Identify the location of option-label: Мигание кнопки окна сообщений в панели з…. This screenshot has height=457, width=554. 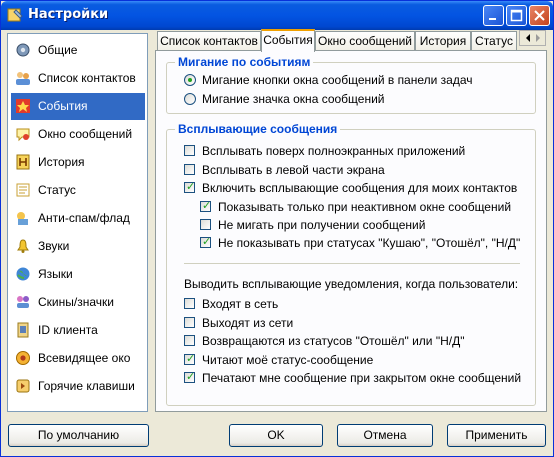
(337, 80).